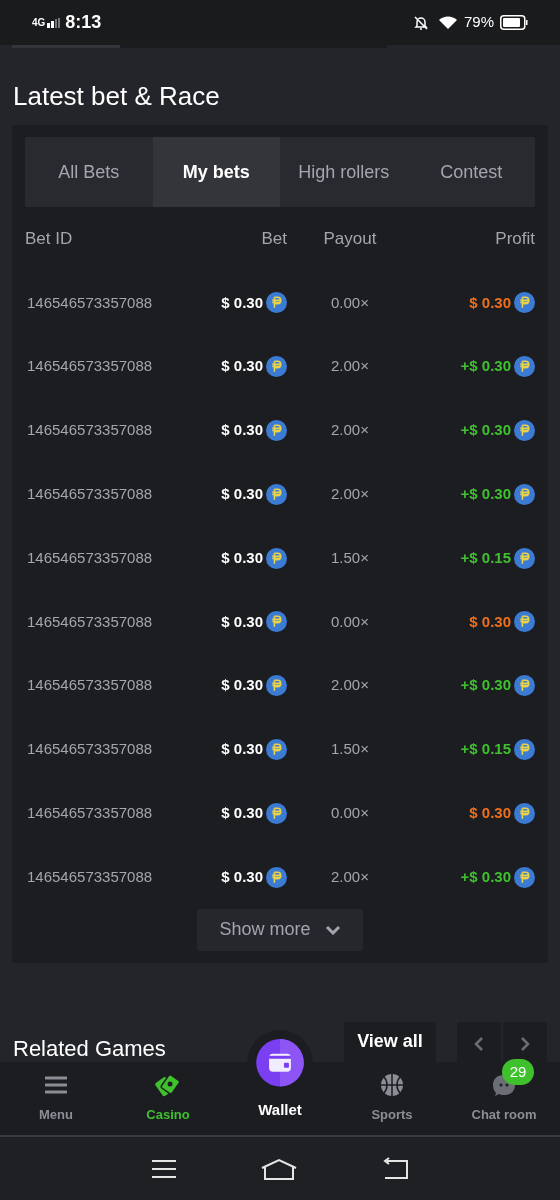  I want to click on tab: Contest, so click(471, 172).